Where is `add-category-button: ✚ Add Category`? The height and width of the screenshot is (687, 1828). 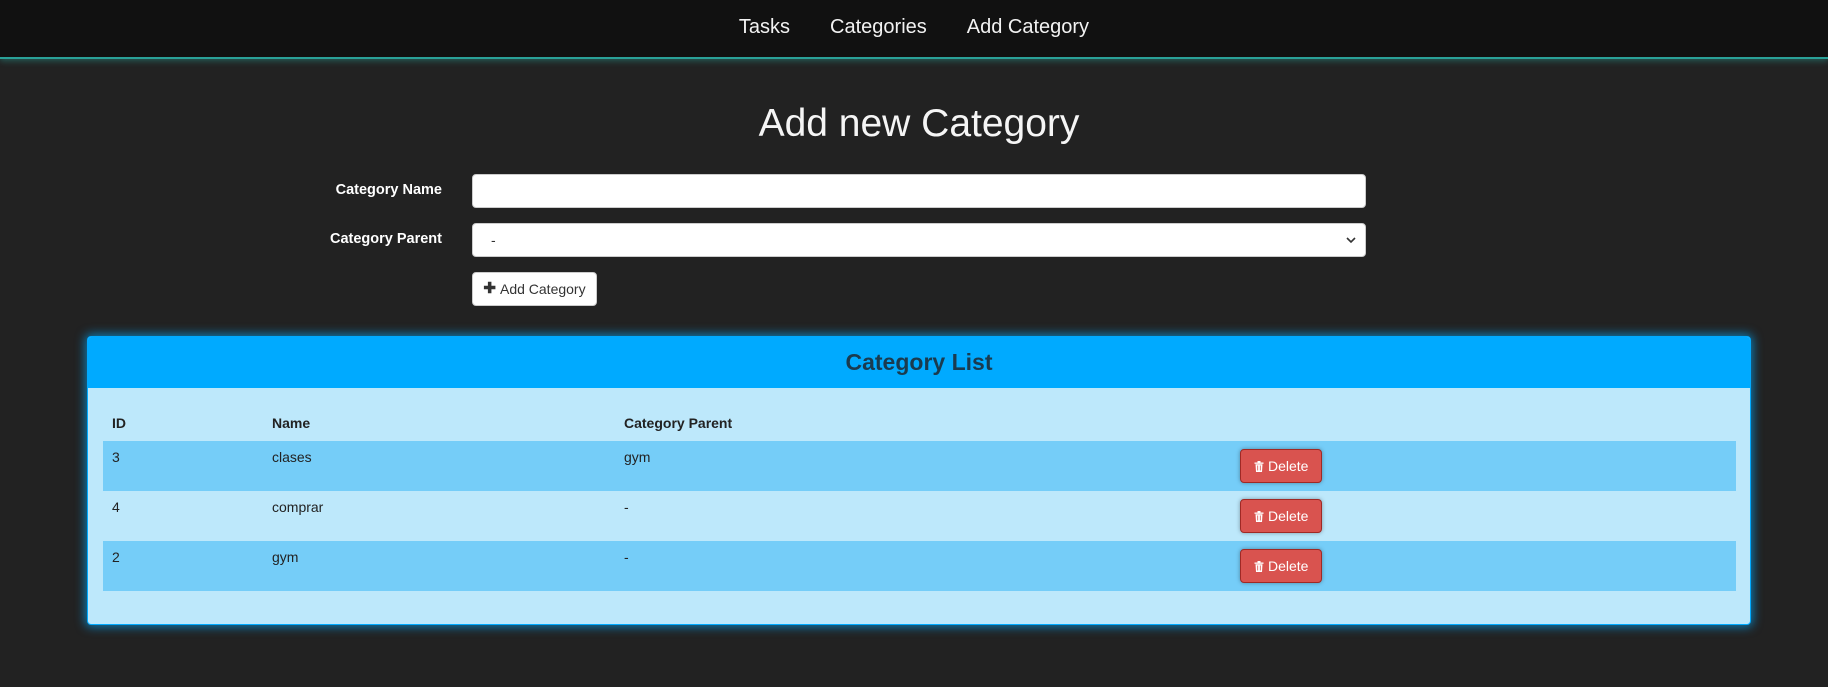
add-category-button: ✚ Add Category is located at coordinates (534, 289).